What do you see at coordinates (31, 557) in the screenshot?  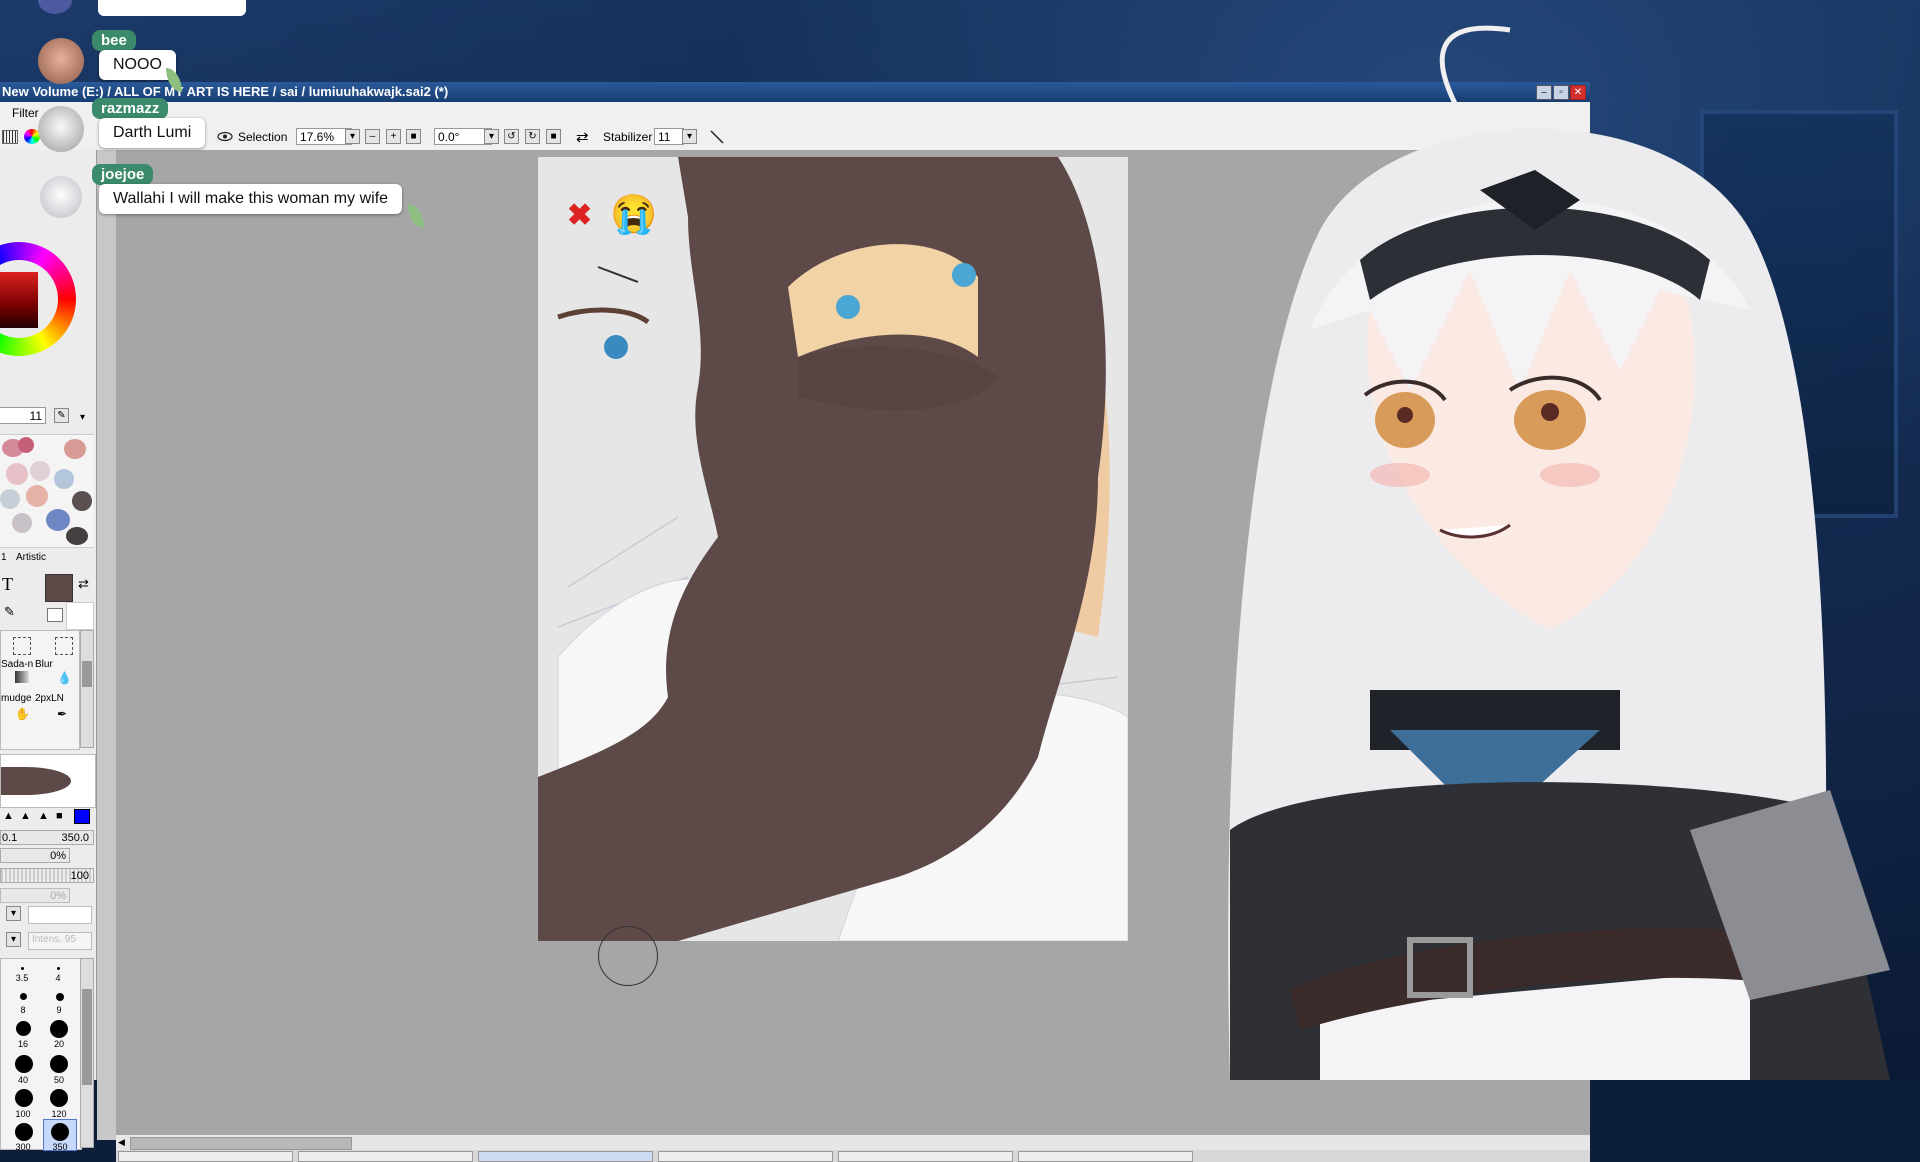 I see `tool-tab-artistic: Artistic` at bounding box center [31, 557].